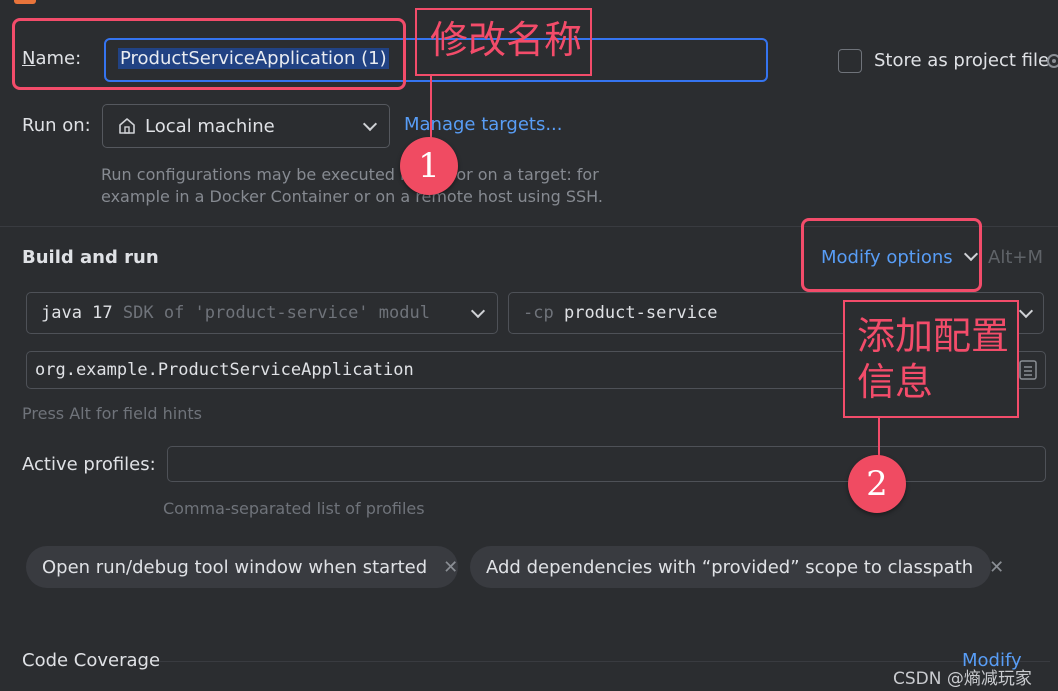  Describe the element at coordinates (962, 679) in the screenshot. I see `watermark: CSDN @熵减玩家` at that location.